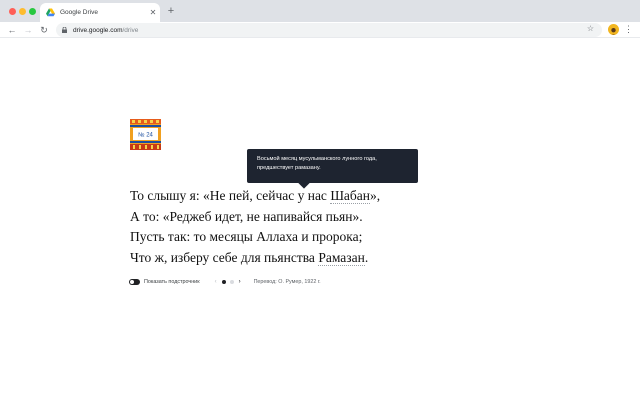 The image size is (640, 400). What do you see at coordinates (287, 282) in the screenshot?
I see `translation-credit: Перевод: О. Румер, 1922 г.` at bounding box center [287, 282].